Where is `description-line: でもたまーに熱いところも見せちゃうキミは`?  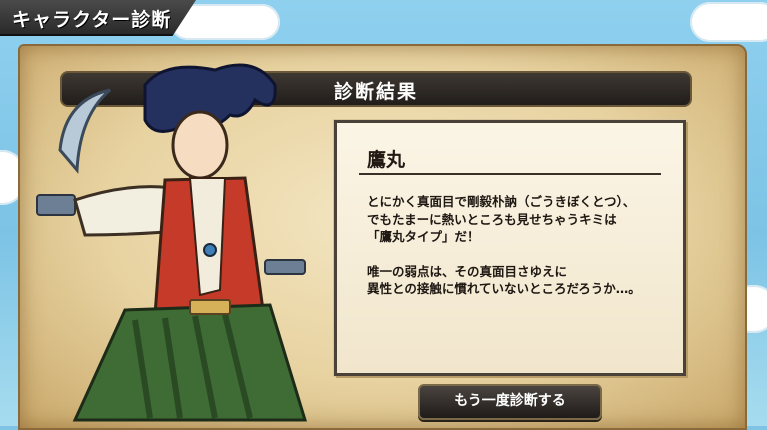 description-line: でもたまーに熱いところも見せちゃうキミは is located at coordinates (492, 219).